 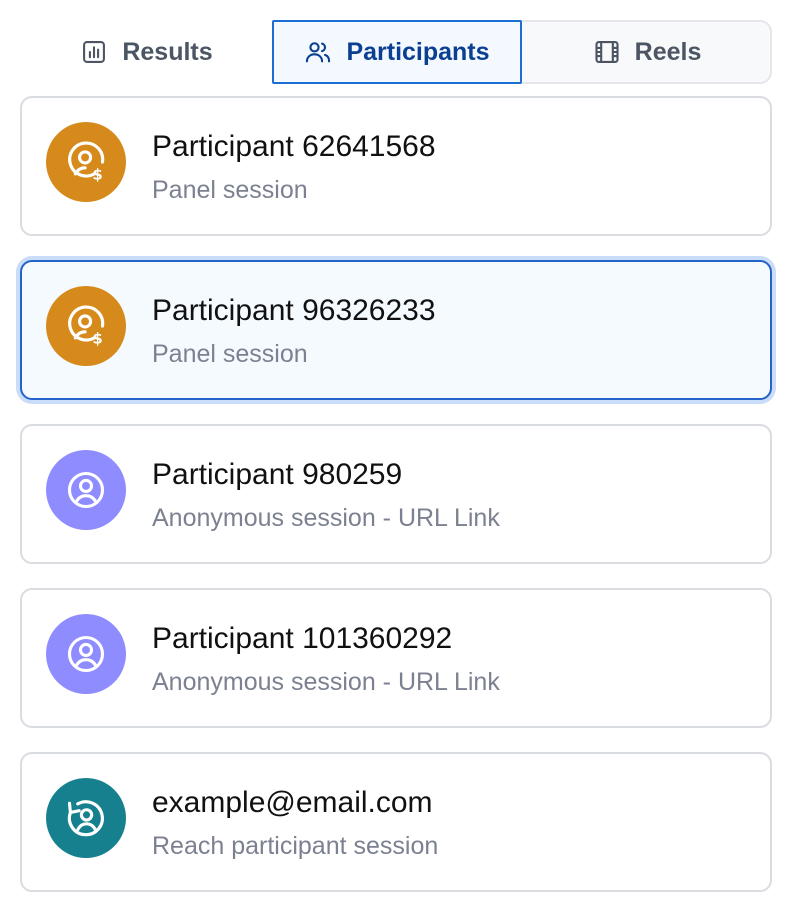 I want to click on participant-card-selected: $ Participant 96326233 Panel session, so click(x=396, y=330).